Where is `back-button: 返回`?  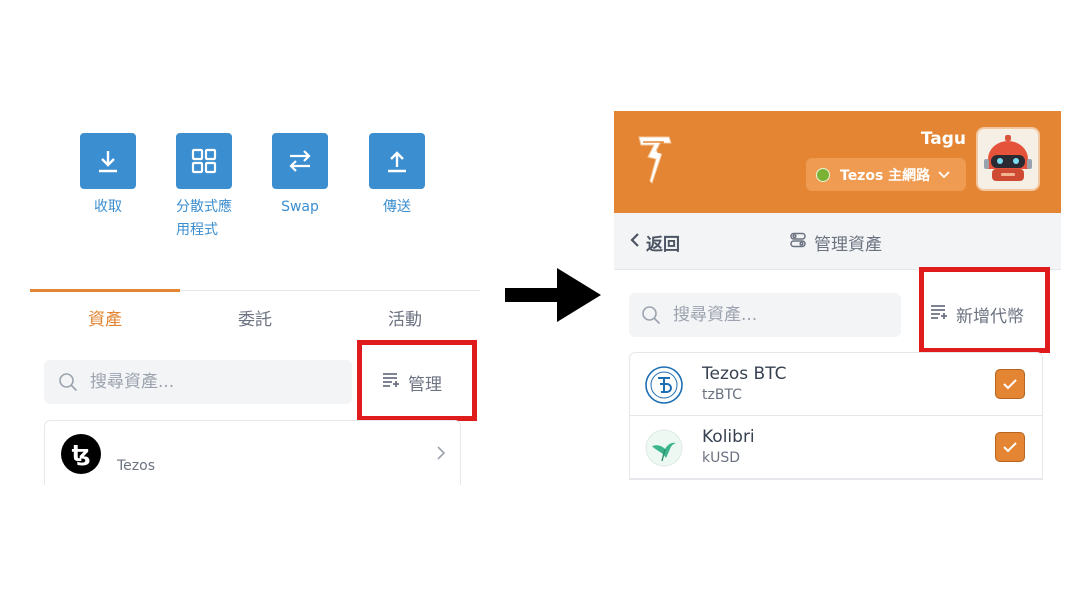 back-button: 返回 is located at coordinates (655, 242).